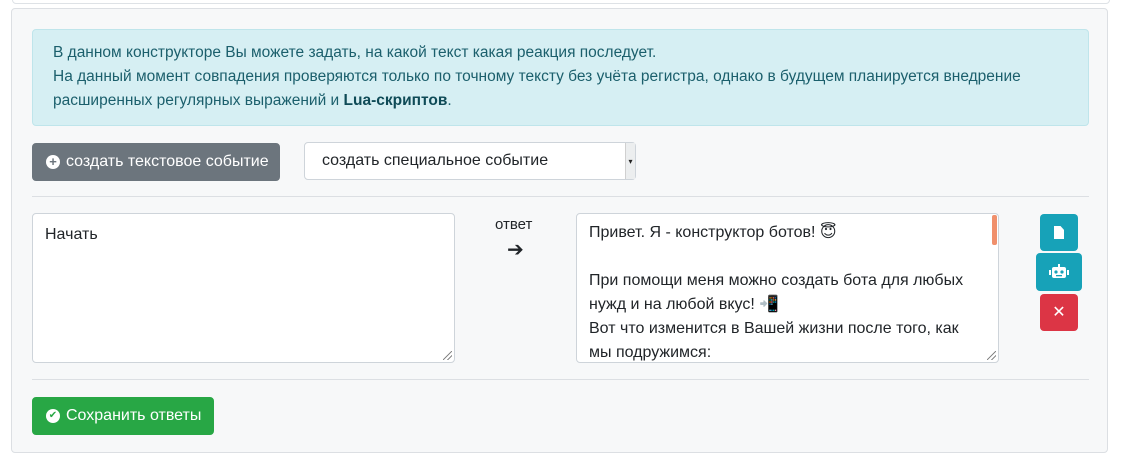  What do you see at coordinates (514, 224) in the screenshot?
I see `answer-label: ответ` at bounding box center [514, 224].